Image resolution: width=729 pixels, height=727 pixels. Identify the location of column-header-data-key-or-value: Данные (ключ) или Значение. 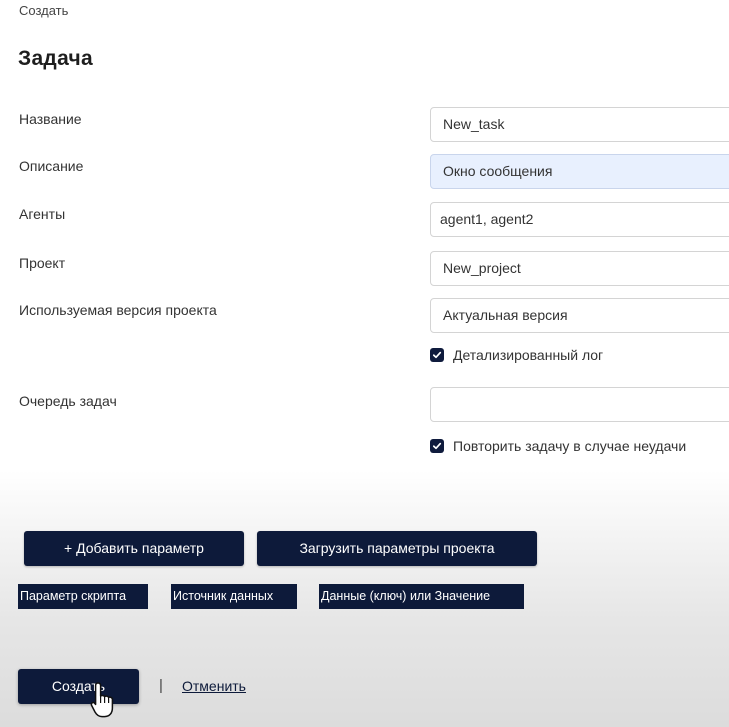
(421, 596).